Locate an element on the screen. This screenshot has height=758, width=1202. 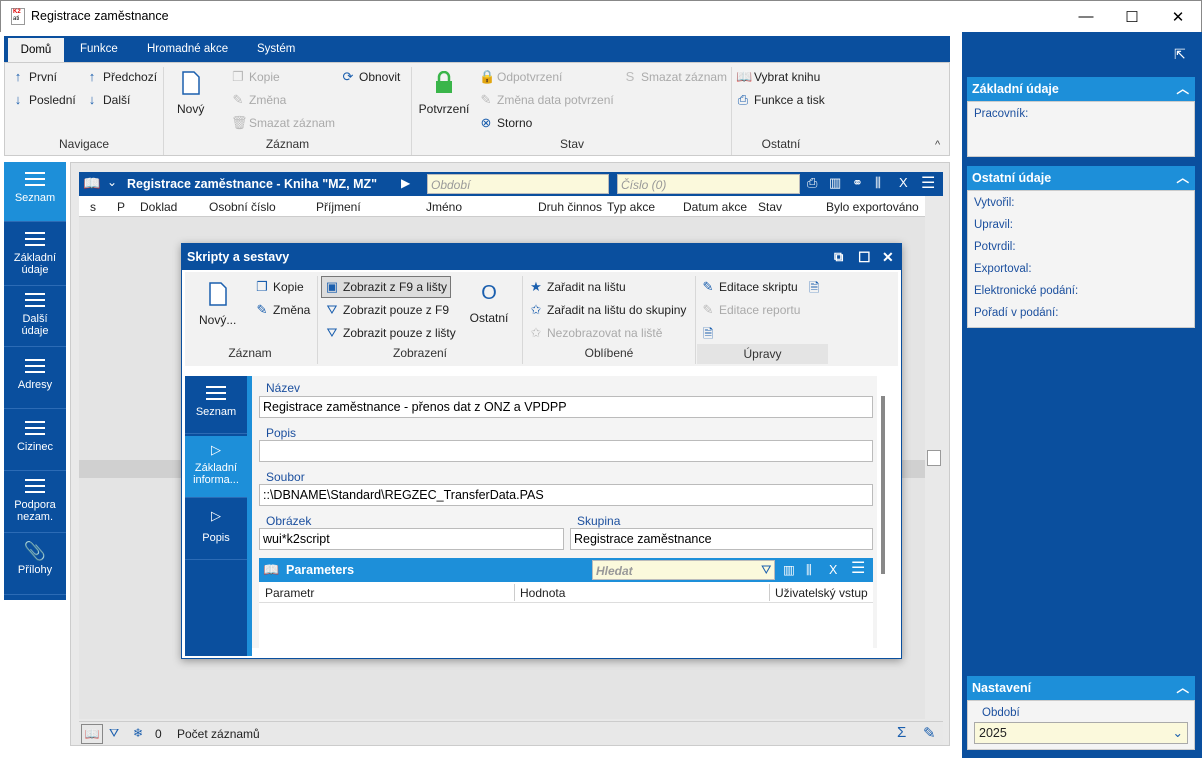
column-header: Bylo exportováno is located at coordinates (872, 207).